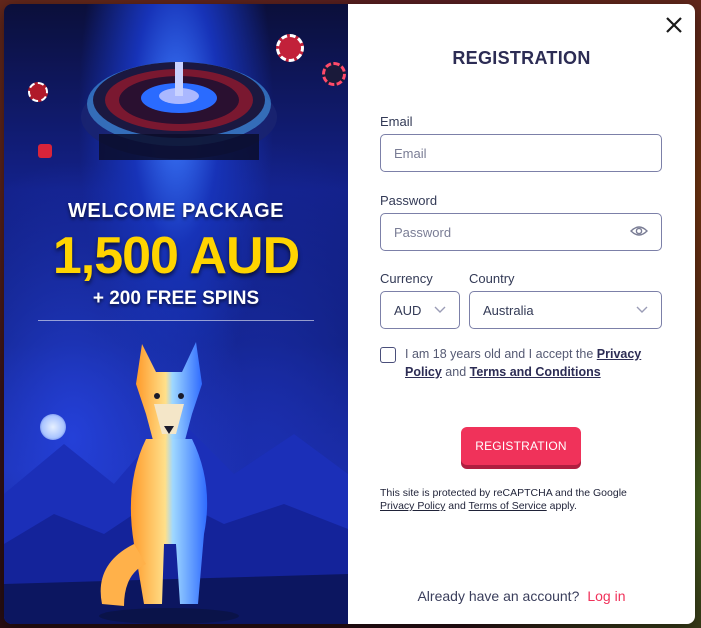  What do you see at coordinates (455, 372) in the screenshot?
I see `consent-and: and` at bounding box center [455, 372].